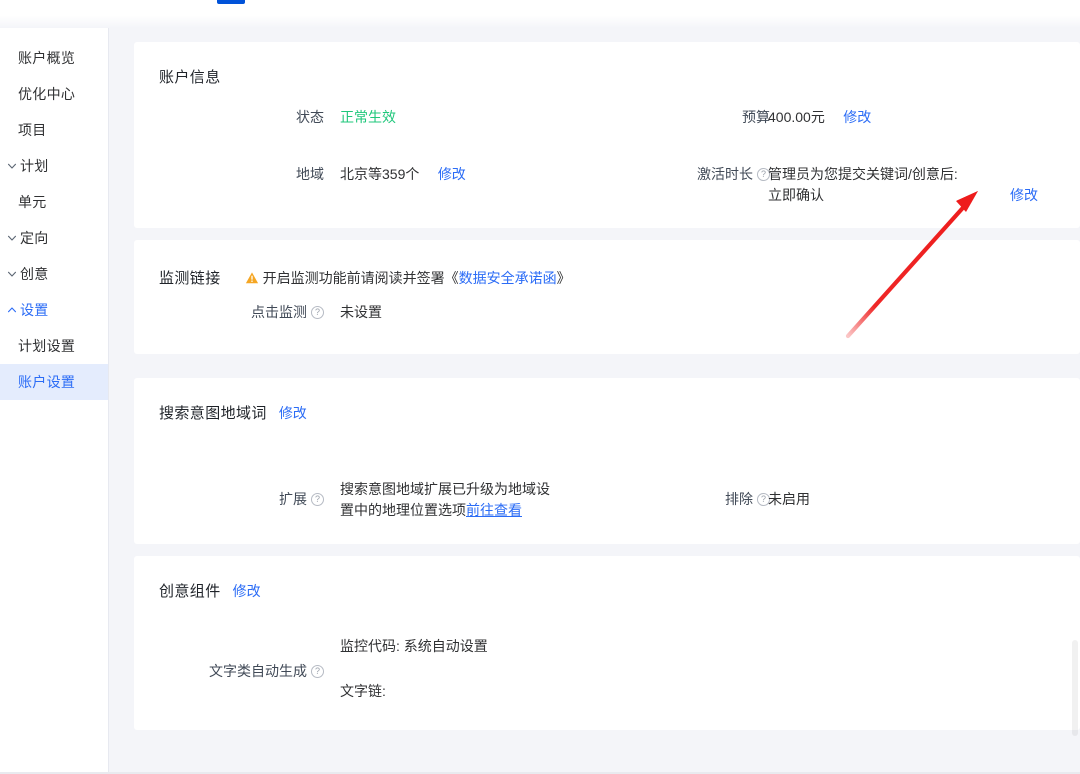 Image resolution: width=1080 pixels, height=774 pixels. I want to click on click-monitor-label-wrap: 点击监测 ?, so click(263, 312).